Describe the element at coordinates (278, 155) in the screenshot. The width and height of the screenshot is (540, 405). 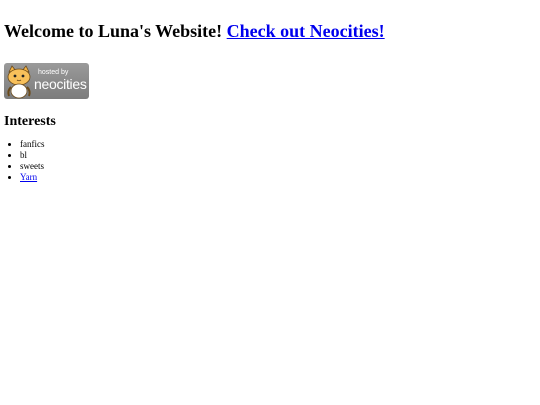
I see `list-item-bl: bl` at that location.